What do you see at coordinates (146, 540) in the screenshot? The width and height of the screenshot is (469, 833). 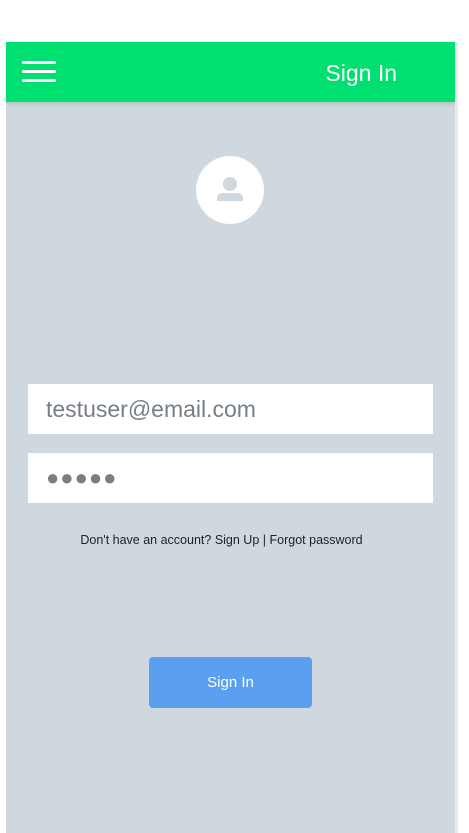 I see `account-prompt: Don't have an account?` at bounding box center [146, 540].